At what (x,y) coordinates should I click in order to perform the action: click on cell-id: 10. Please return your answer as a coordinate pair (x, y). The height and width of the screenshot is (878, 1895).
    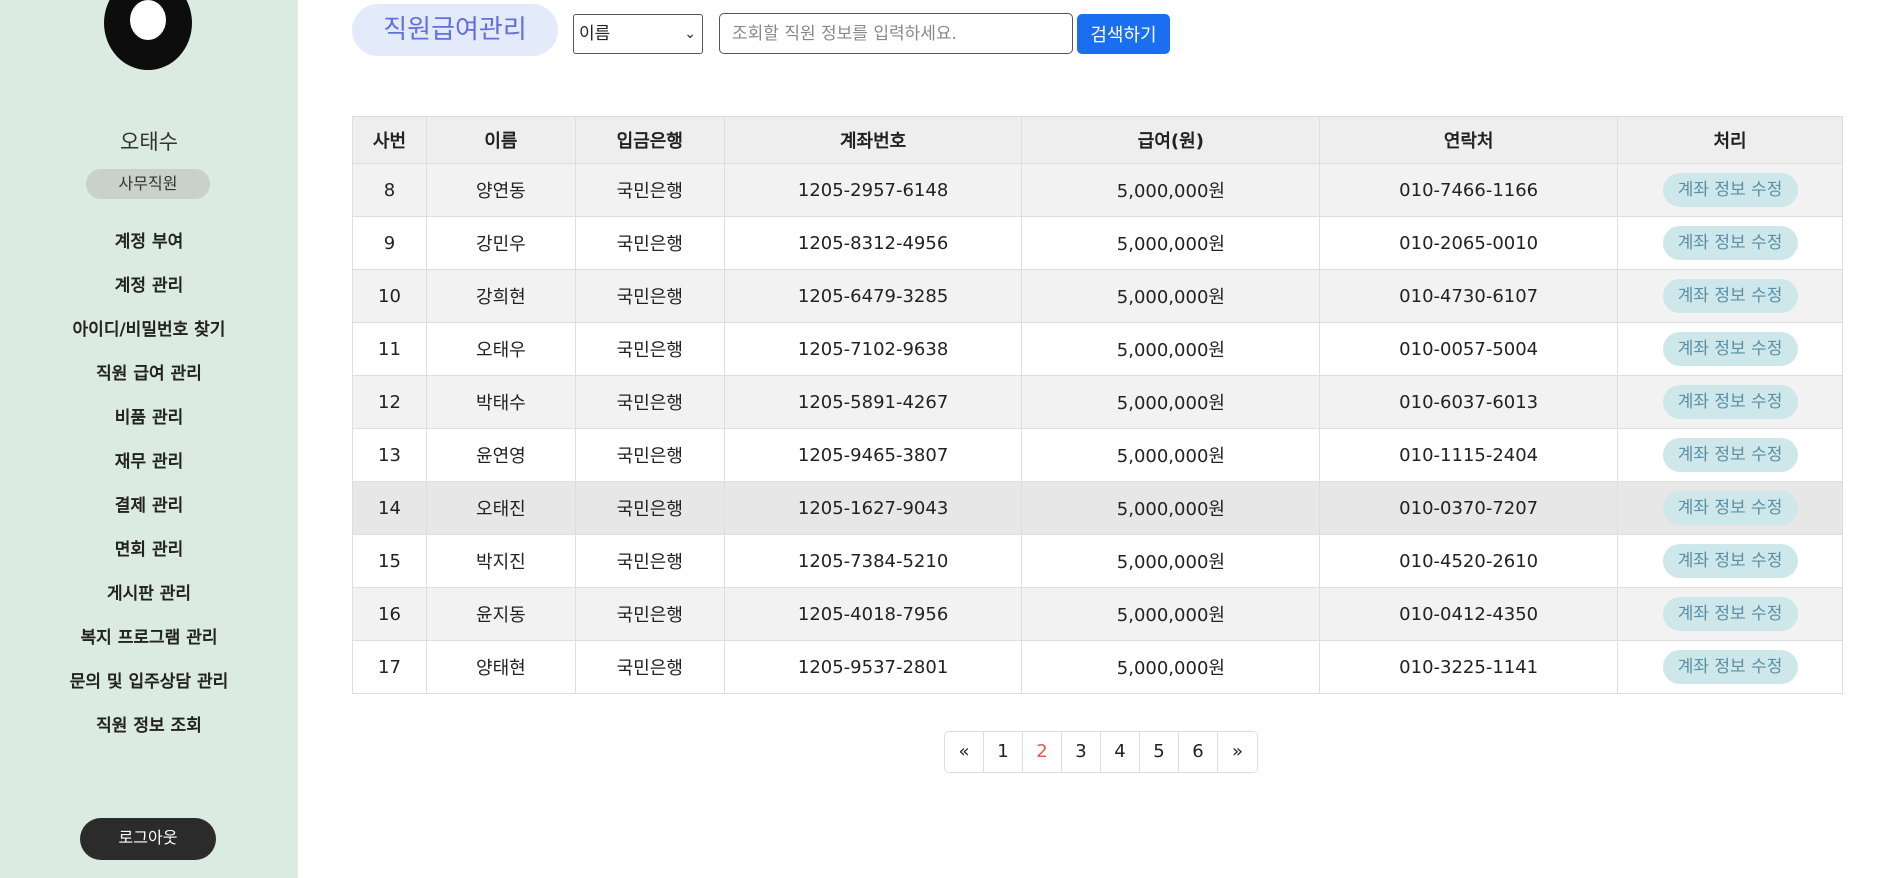
    Looking at the image, I should click on (389, 296).